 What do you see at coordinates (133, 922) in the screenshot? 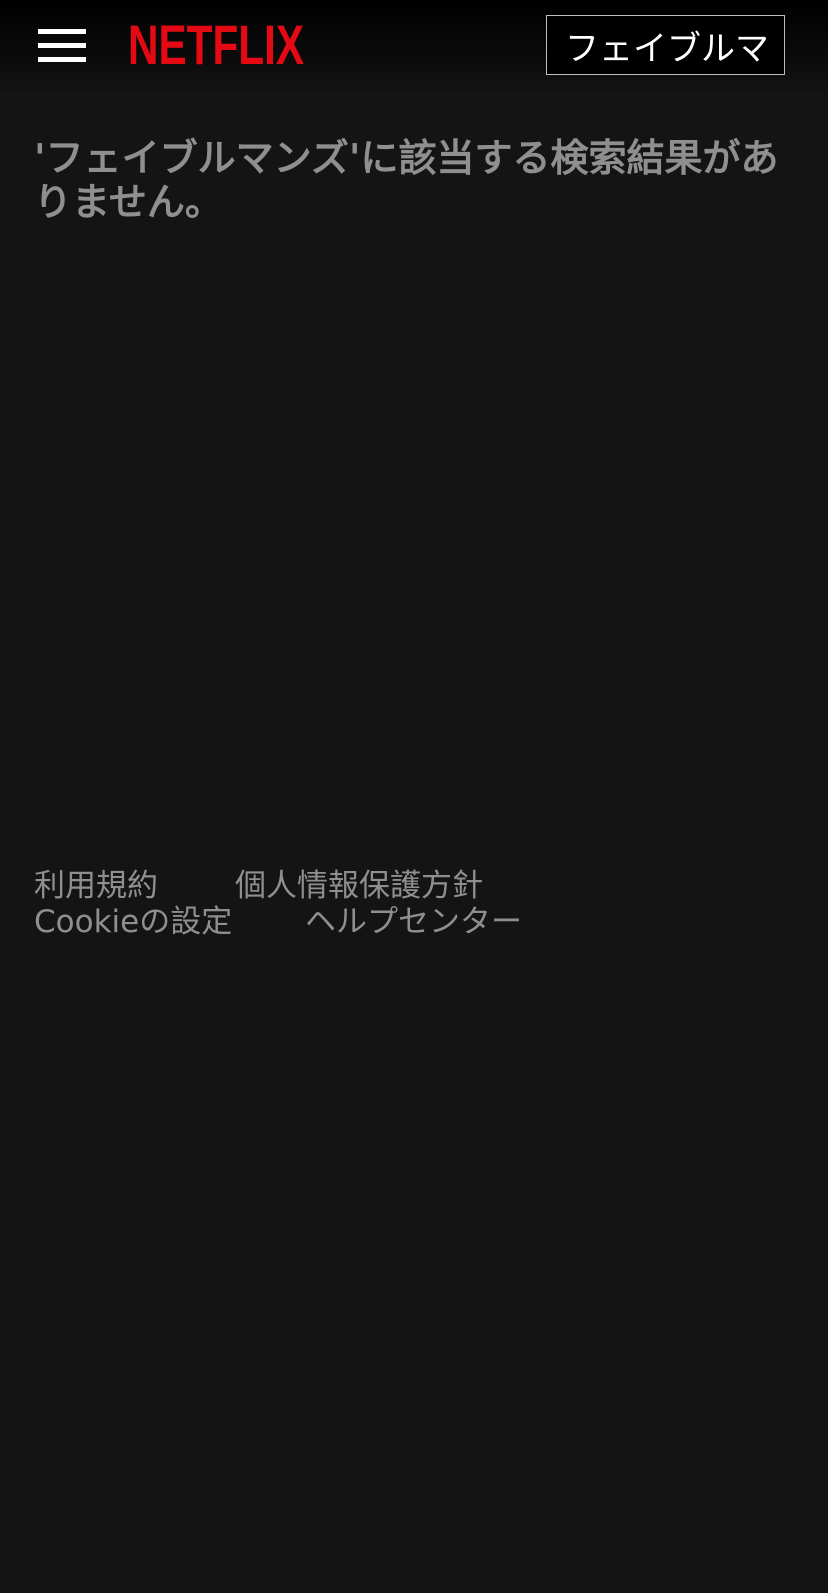
I see `cookie-settings-link: Cookieの設定` at bounding box center [133, 922].